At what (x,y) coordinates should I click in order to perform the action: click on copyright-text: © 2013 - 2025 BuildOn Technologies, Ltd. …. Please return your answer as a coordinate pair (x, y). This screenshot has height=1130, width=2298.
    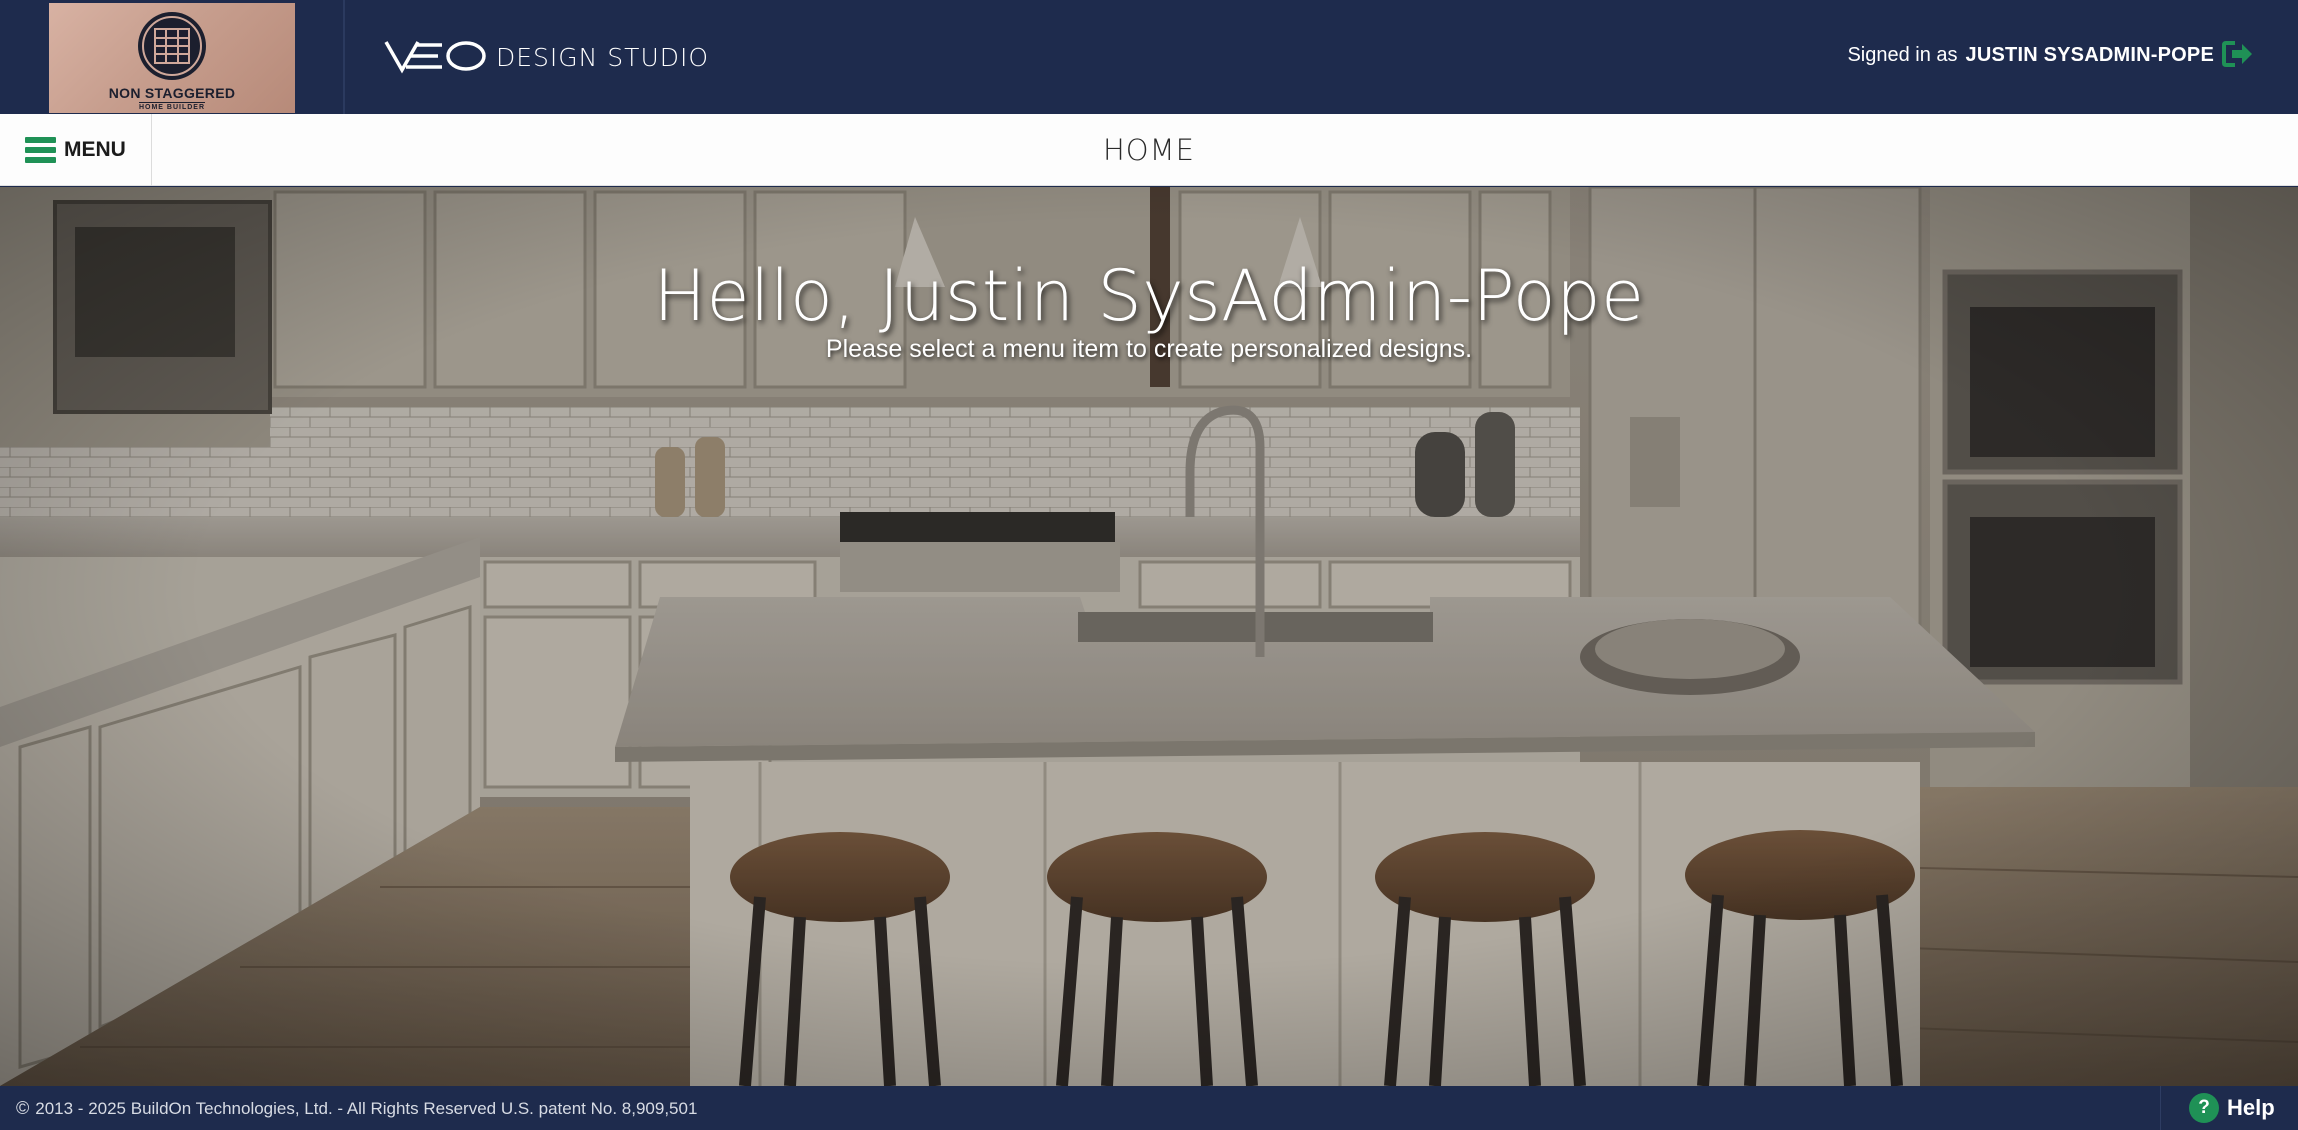
    Looking at the image, I should click on (356, 1108).